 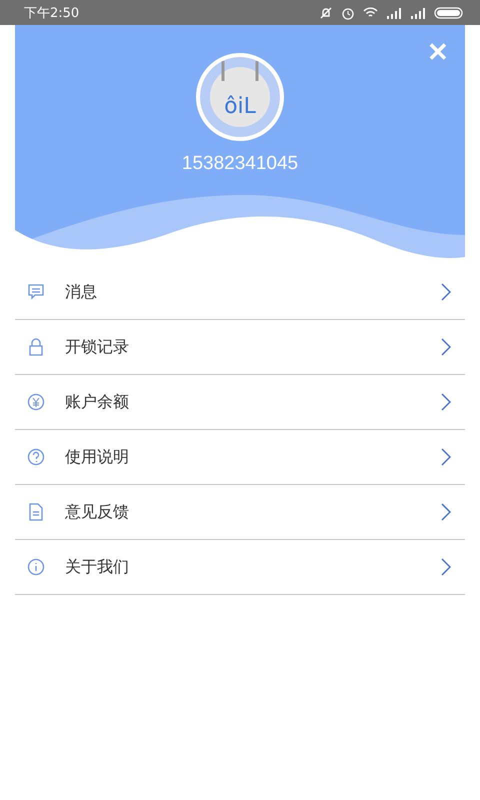 I want to click on status-time: 下午2:50, so click(x=52, y=13).